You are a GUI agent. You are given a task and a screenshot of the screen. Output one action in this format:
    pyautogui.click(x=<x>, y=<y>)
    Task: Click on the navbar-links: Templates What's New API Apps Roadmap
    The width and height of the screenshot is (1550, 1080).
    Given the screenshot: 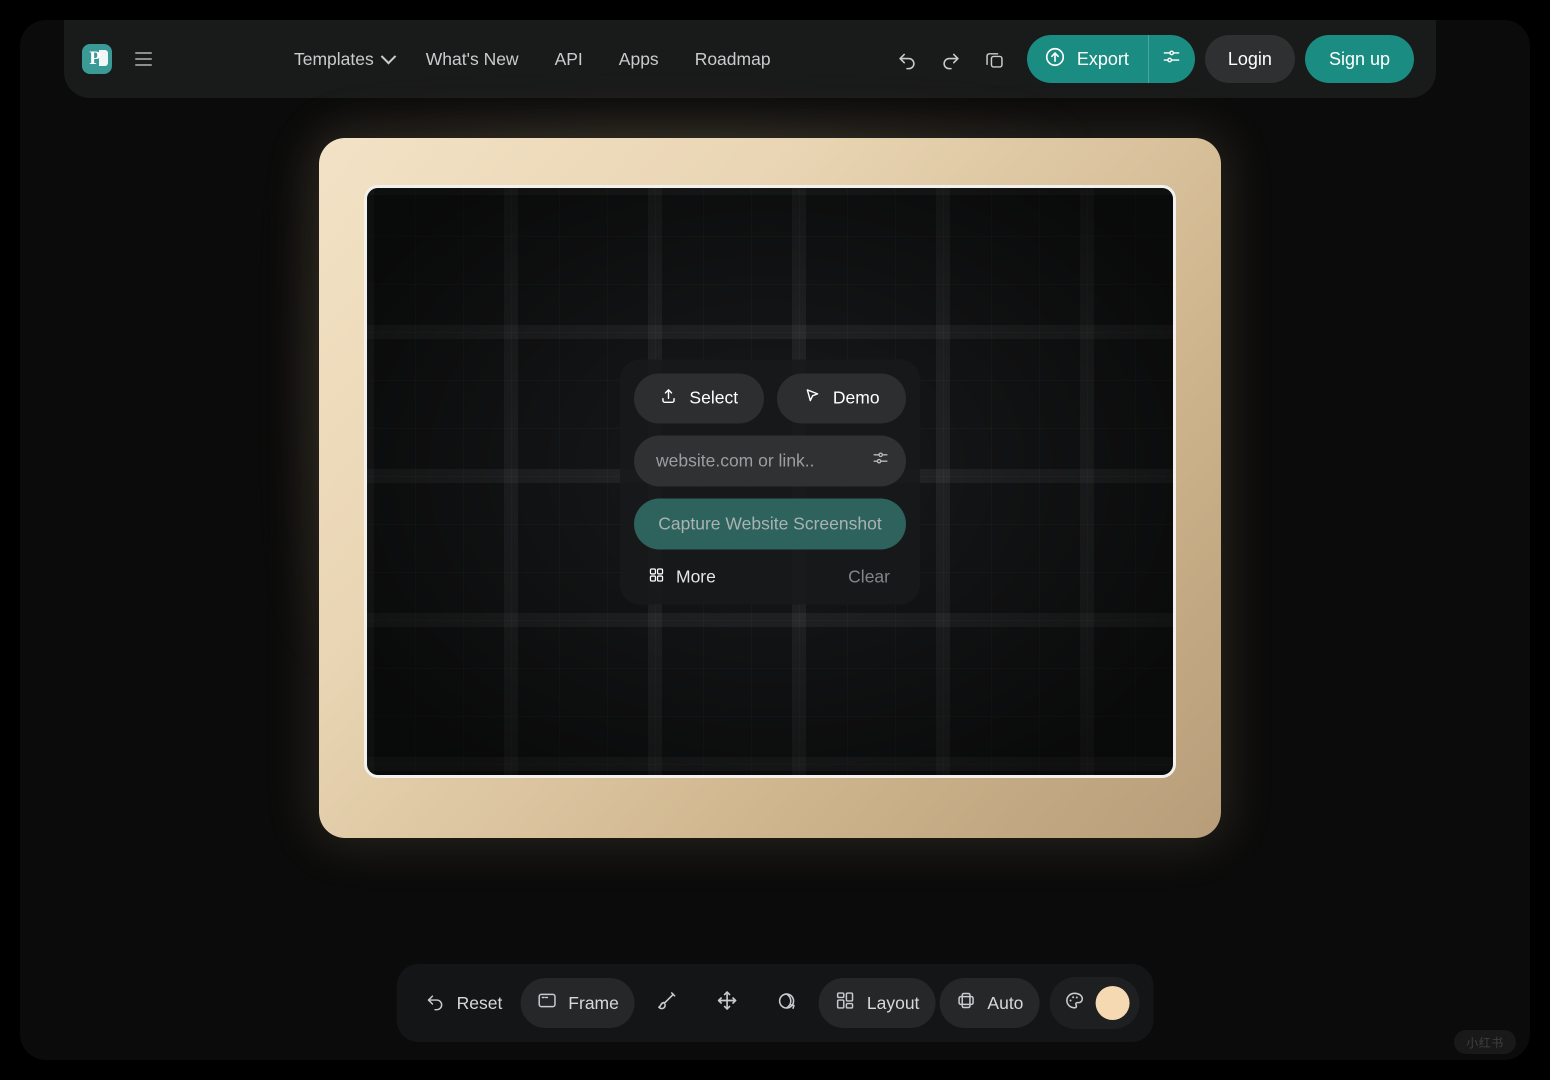 What is the action you would take?
    pyautogui.click(x=532, y=59)
    